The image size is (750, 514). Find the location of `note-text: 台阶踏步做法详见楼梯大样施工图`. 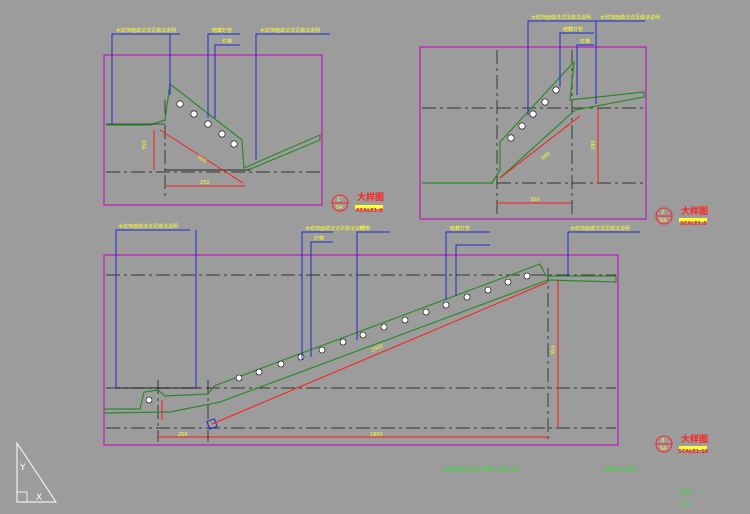

note-text: 台阶踏步做法详见楼梯大样施工图 is located at coordinates (479, 469).